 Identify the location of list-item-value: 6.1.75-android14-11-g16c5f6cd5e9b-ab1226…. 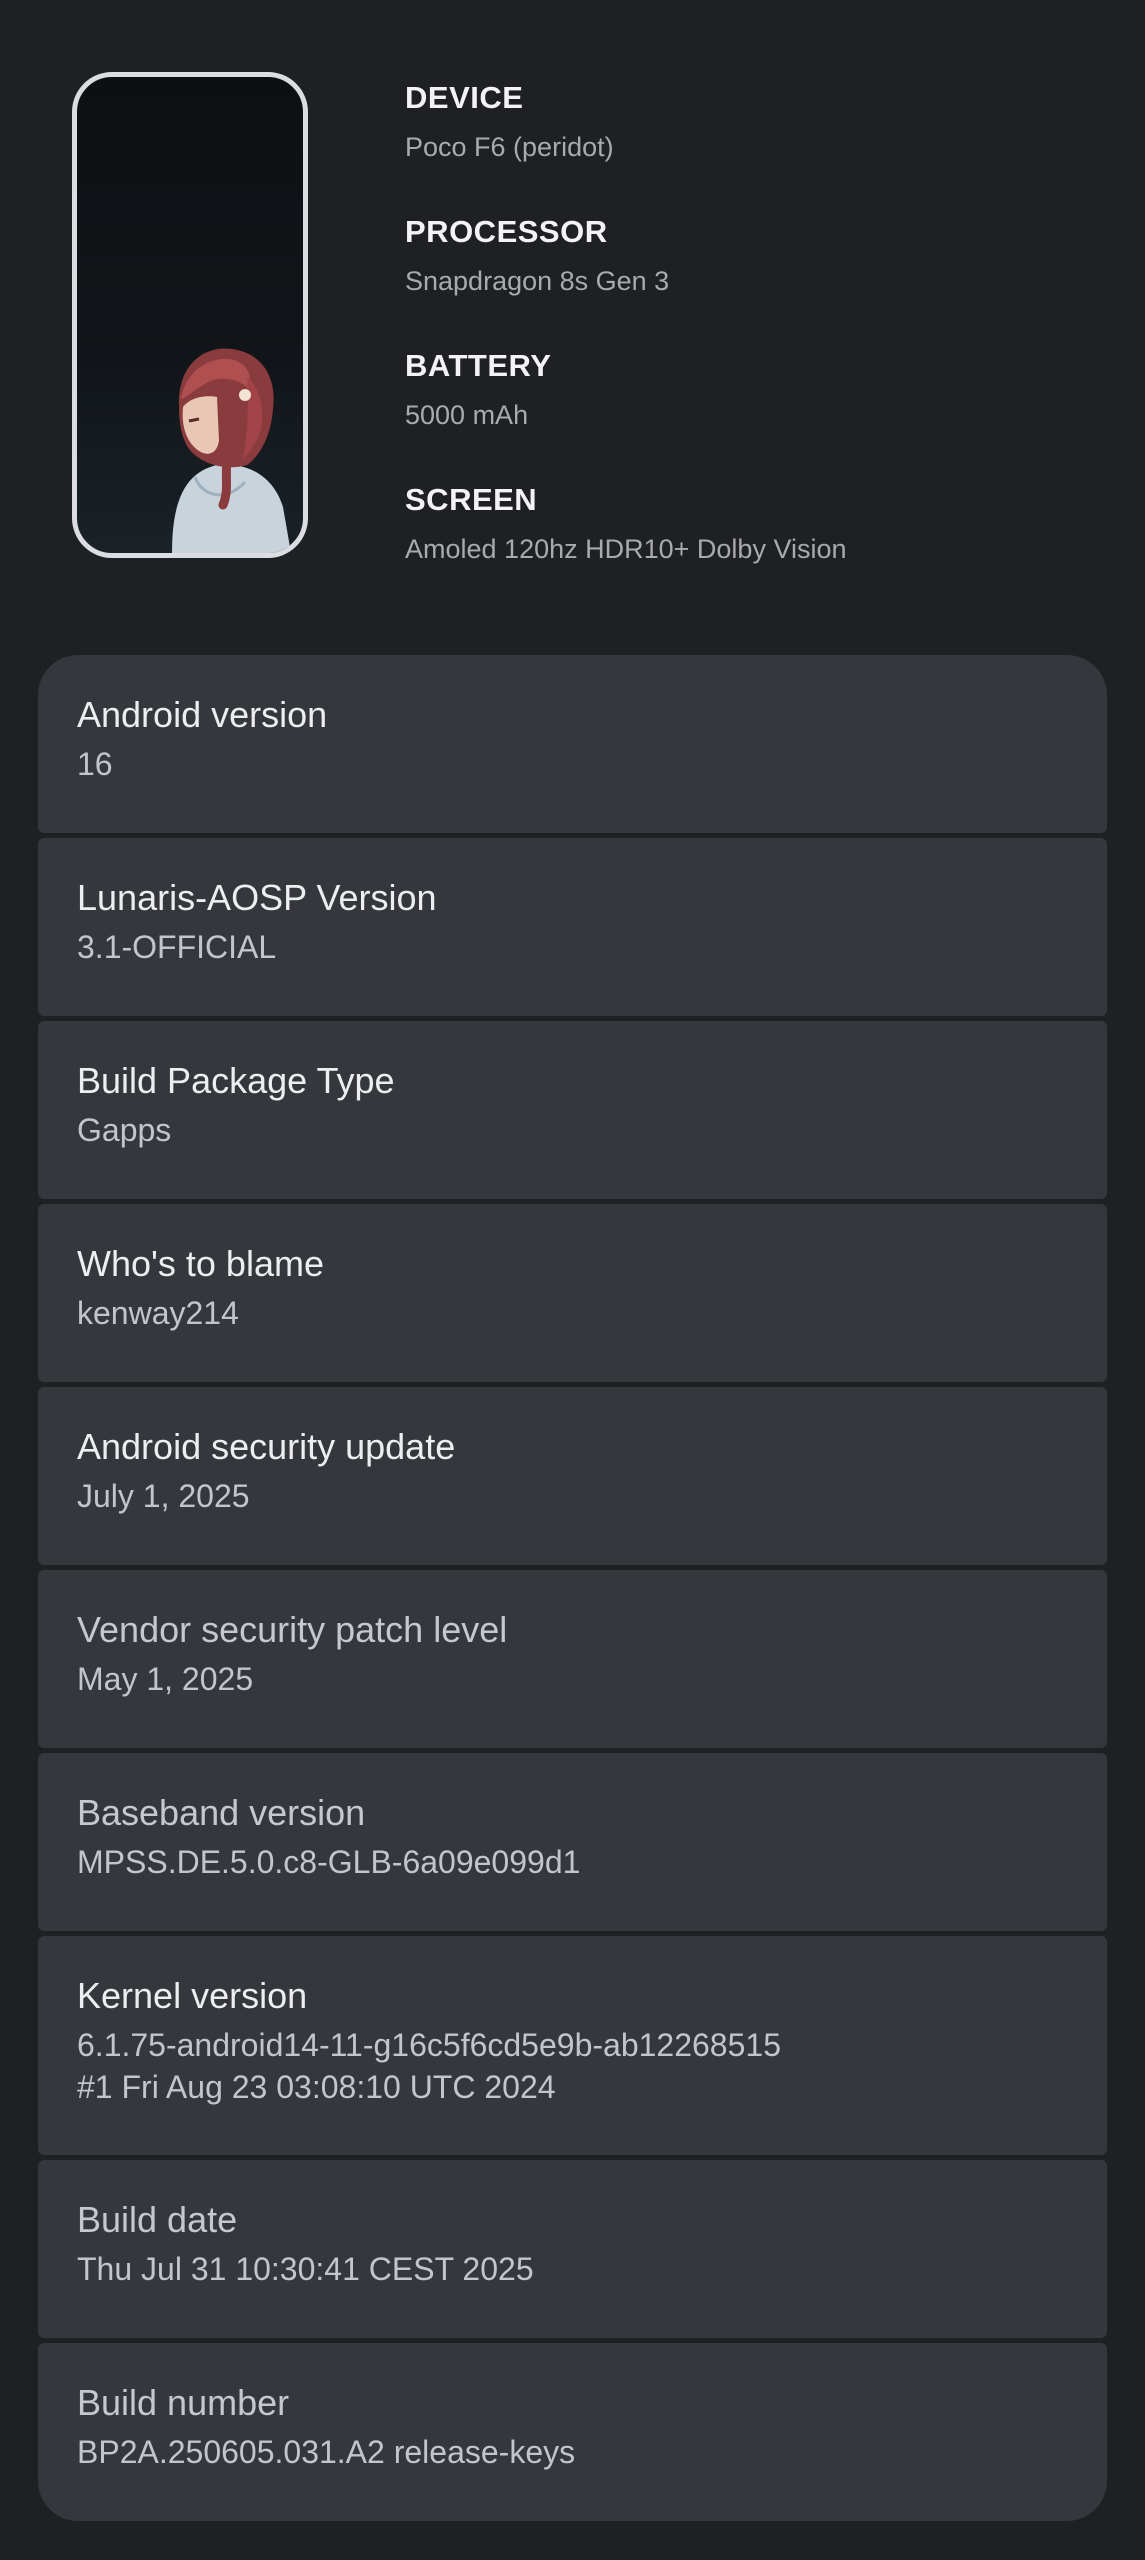
(429, 2066).